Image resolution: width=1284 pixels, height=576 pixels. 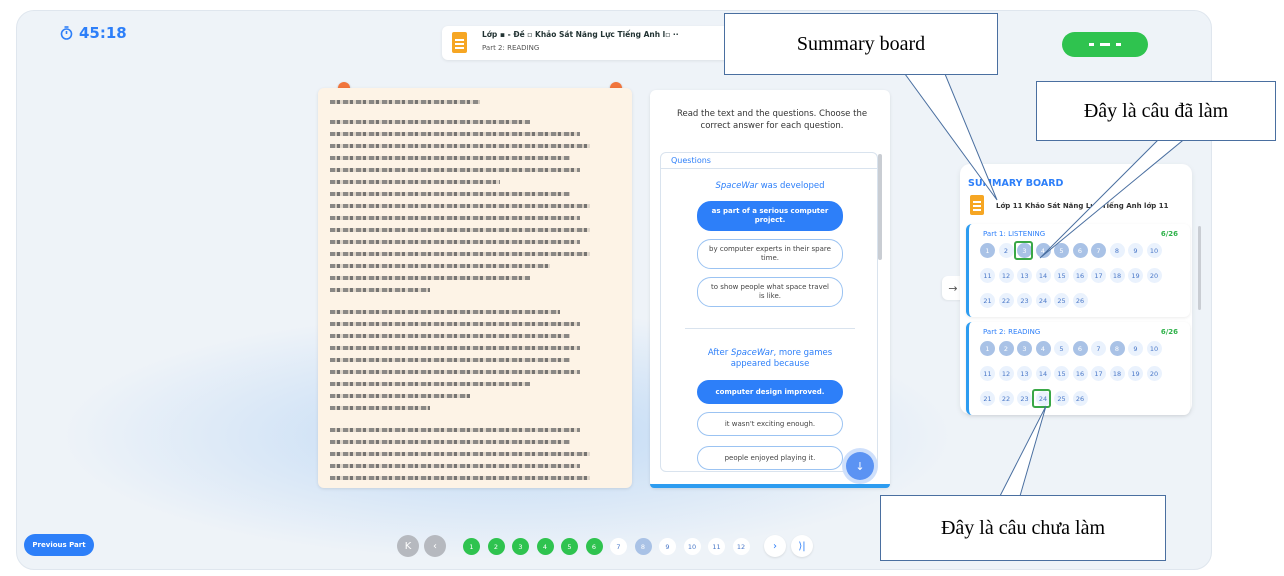 What do you see at coordinates (741, 546) in the screenshot?
I see `page-button: 12` at bounding box center [741, 546].